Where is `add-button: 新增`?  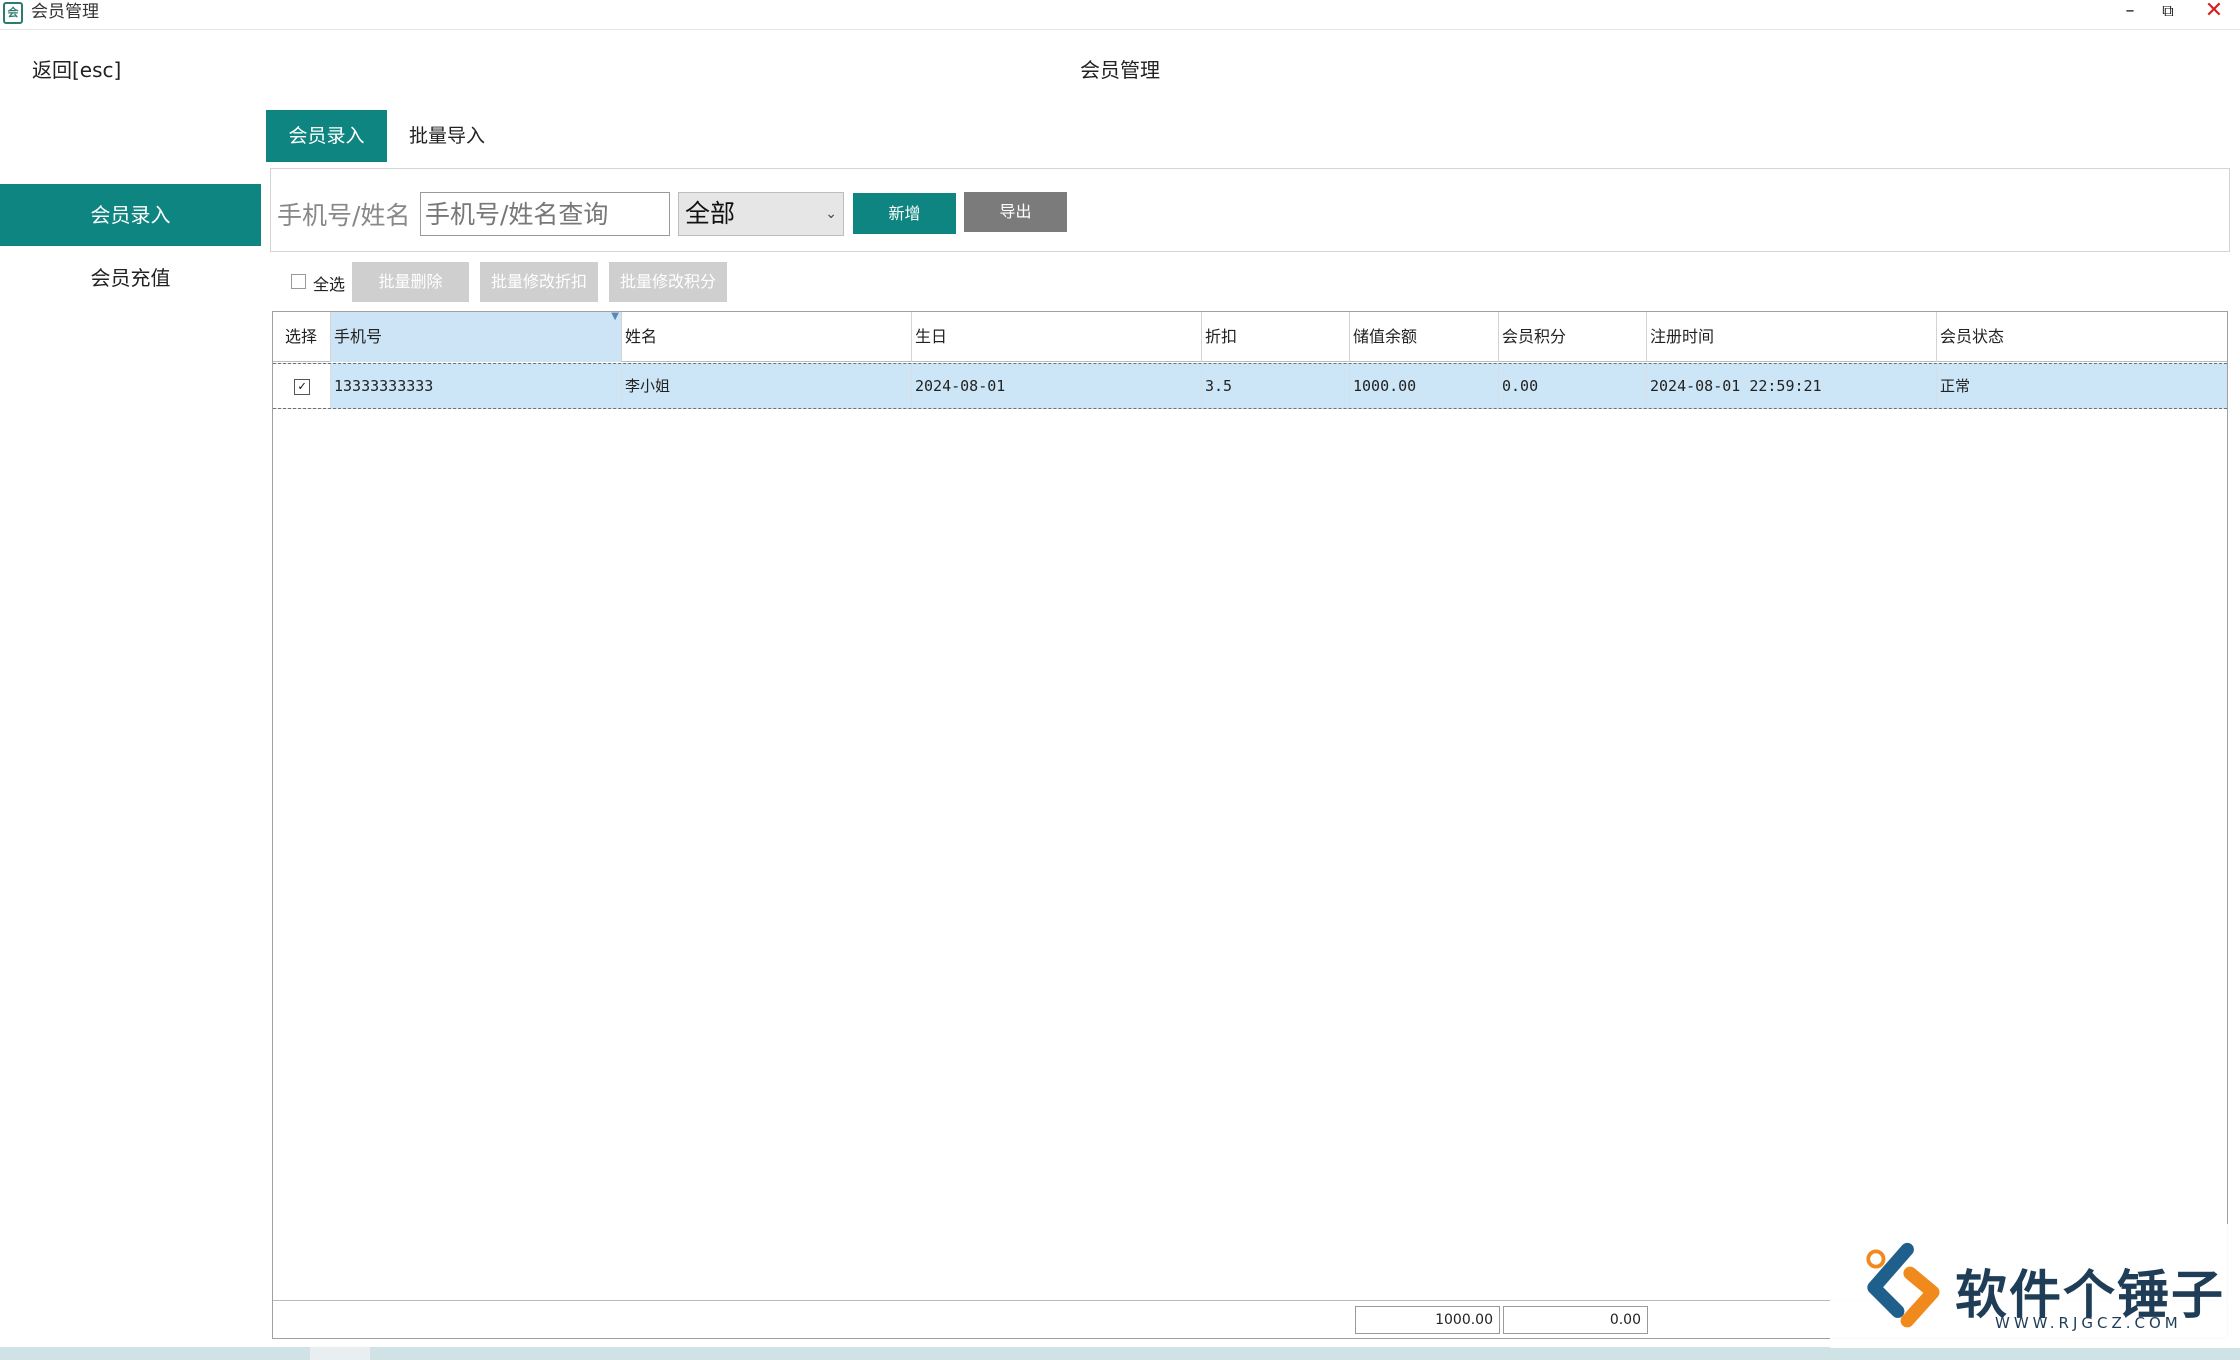 add-button: 新增 is located at coordinates (904, 213).